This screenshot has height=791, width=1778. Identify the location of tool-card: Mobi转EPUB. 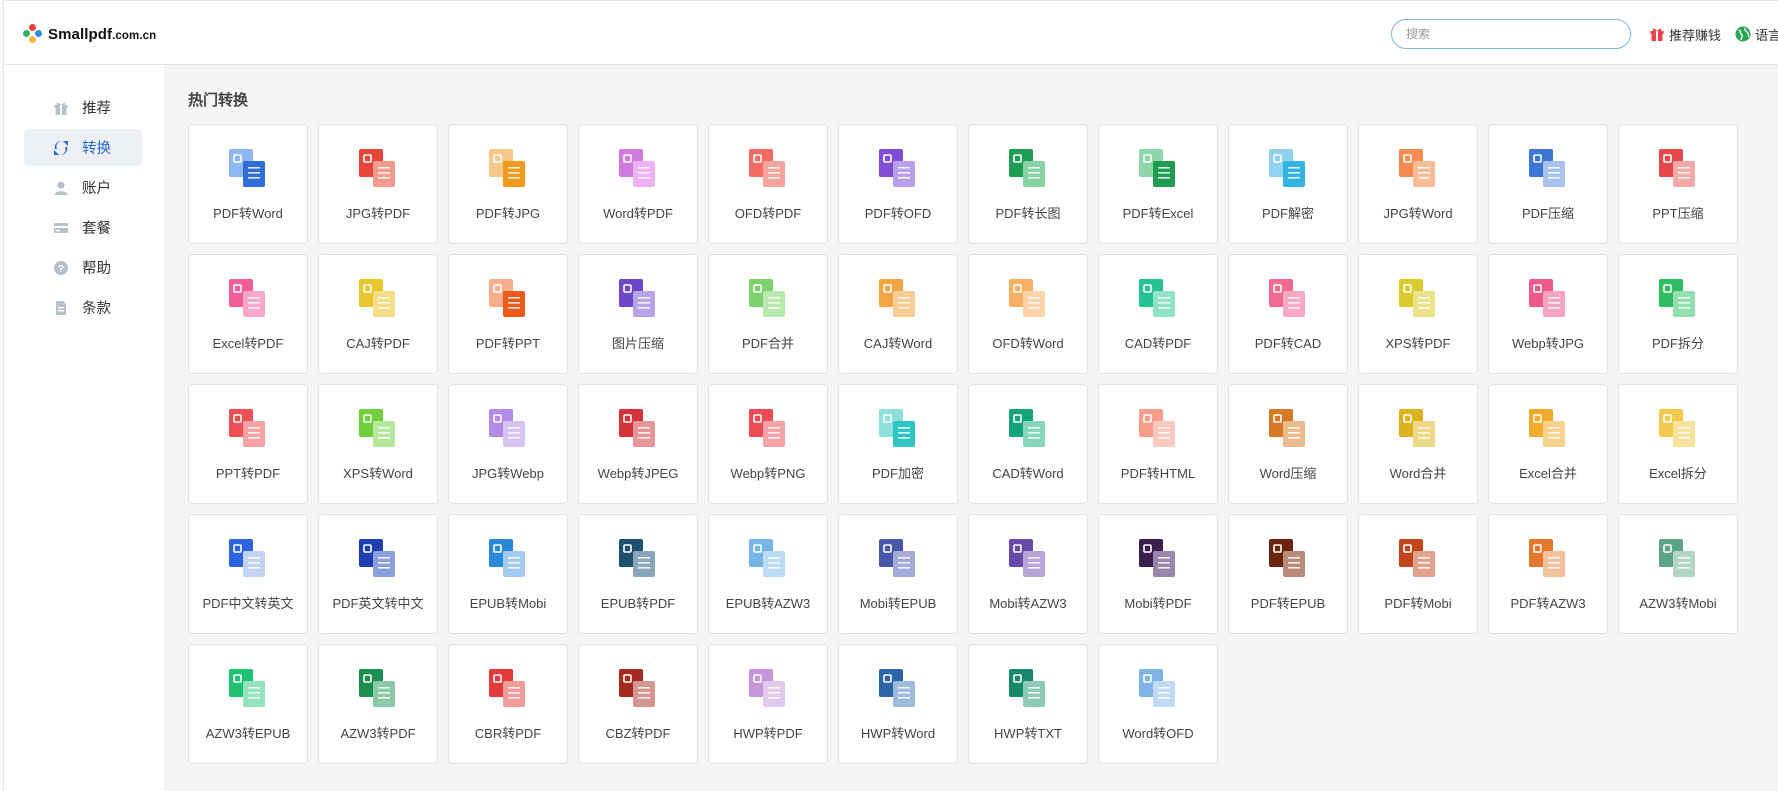
(898, 574).